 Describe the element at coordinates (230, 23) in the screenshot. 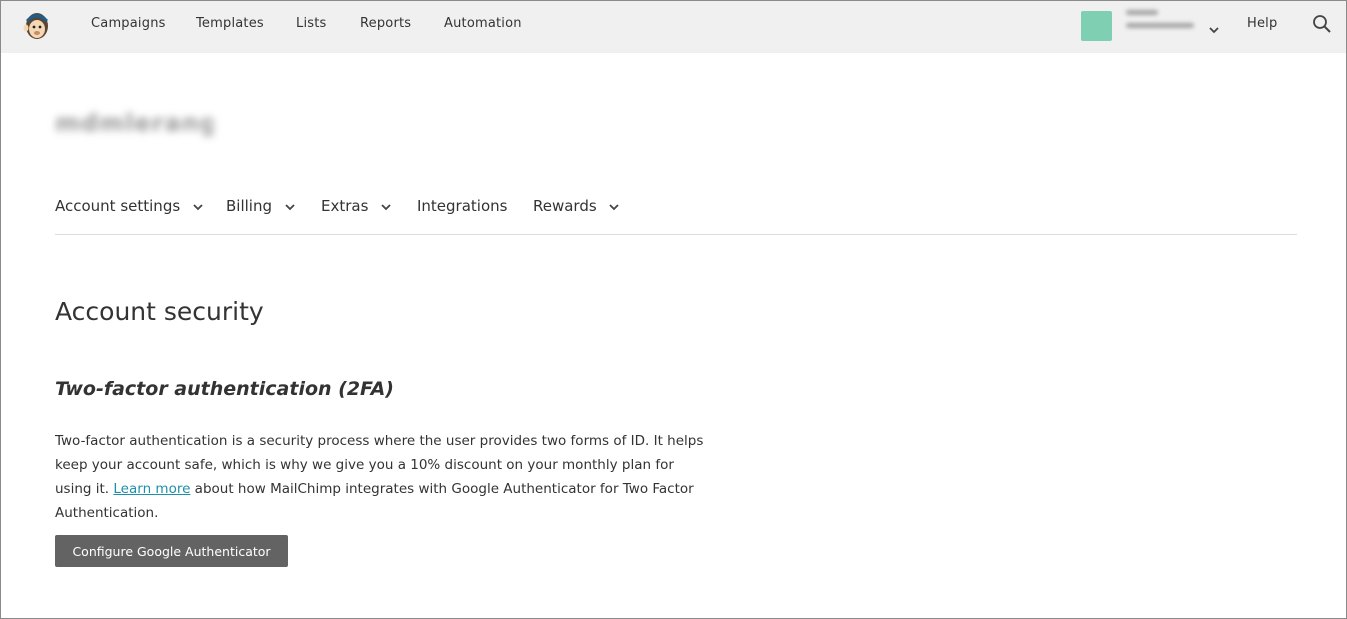

I see `nav-templates: Templates` at that location.